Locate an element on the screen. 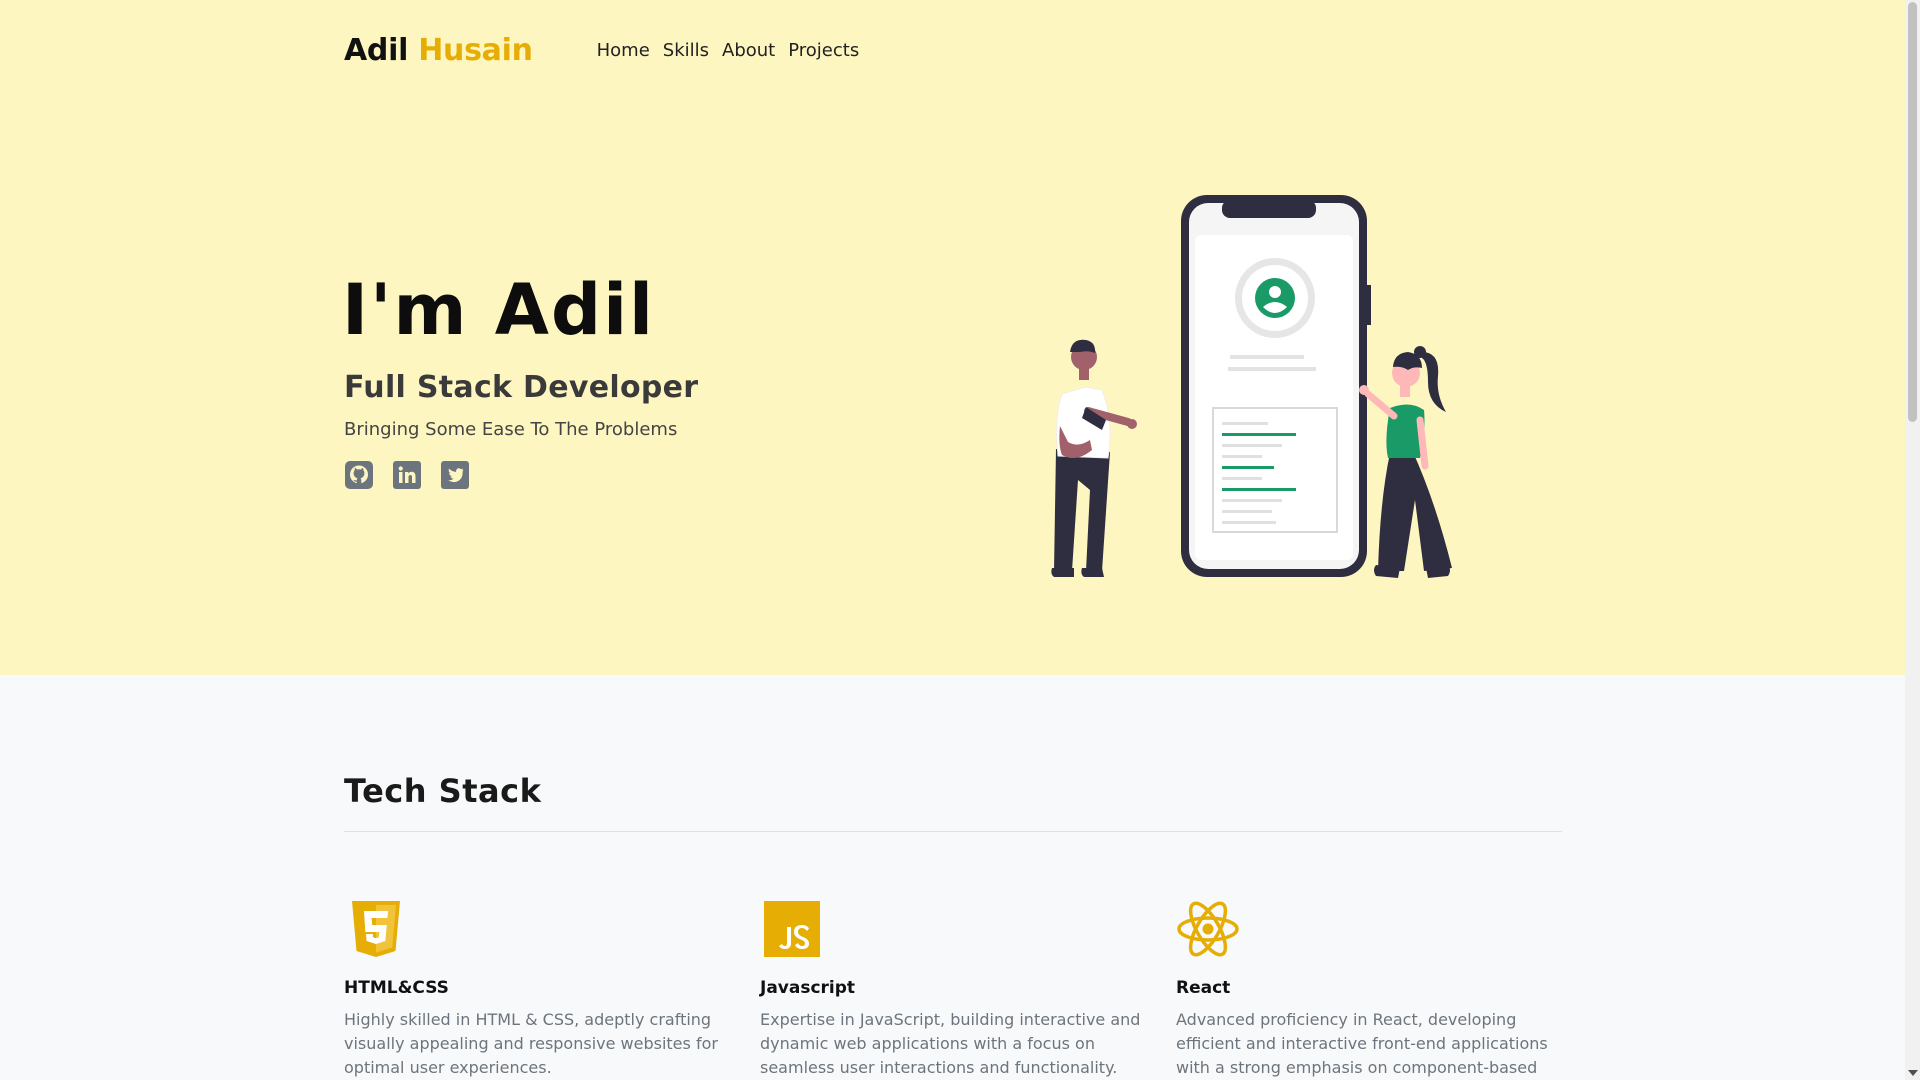 The width and height of the screenshot is (1920, 1080). github-link is located at coordinates (359, 475).